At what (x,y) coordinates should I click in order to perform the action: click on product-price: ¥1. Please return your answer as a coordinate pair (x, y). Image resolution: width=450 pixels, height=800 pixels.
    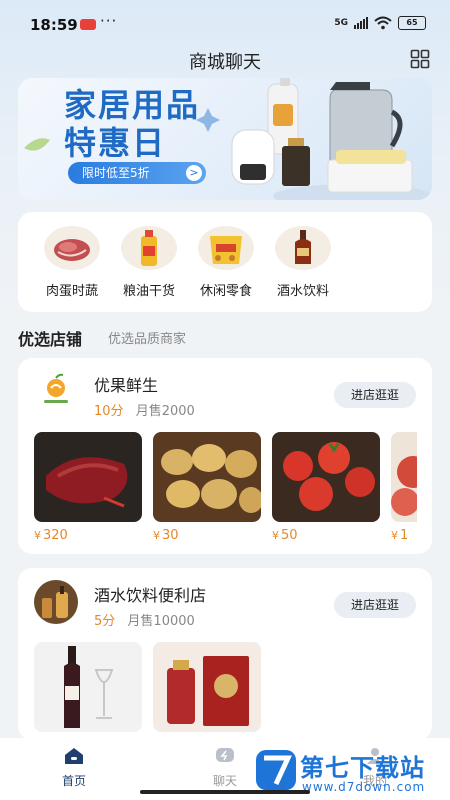
    Looking at the image, I should click on (404, 535).